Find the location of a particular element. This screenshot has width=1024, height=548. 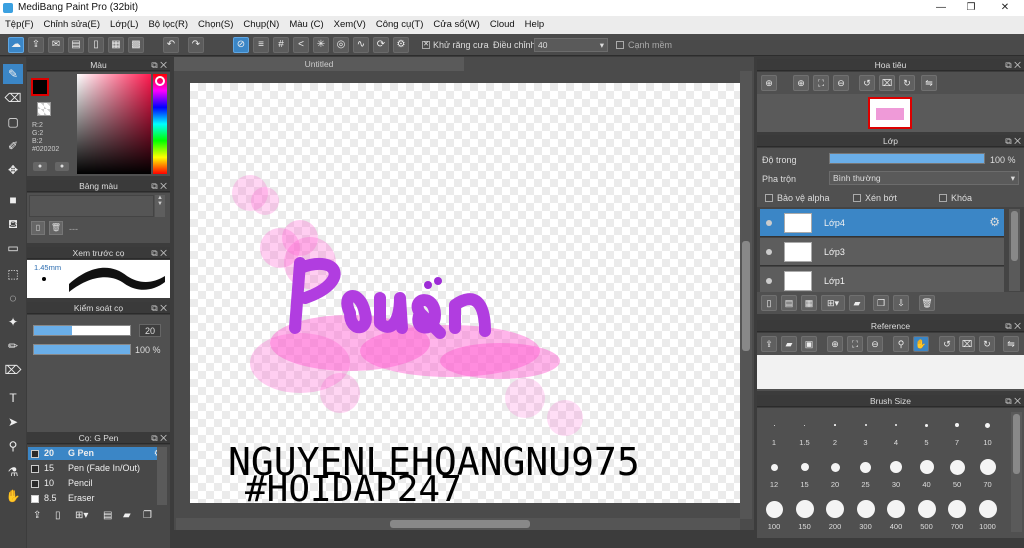

curve-snap-icon: ∿ is located at coordinates (361, 45).